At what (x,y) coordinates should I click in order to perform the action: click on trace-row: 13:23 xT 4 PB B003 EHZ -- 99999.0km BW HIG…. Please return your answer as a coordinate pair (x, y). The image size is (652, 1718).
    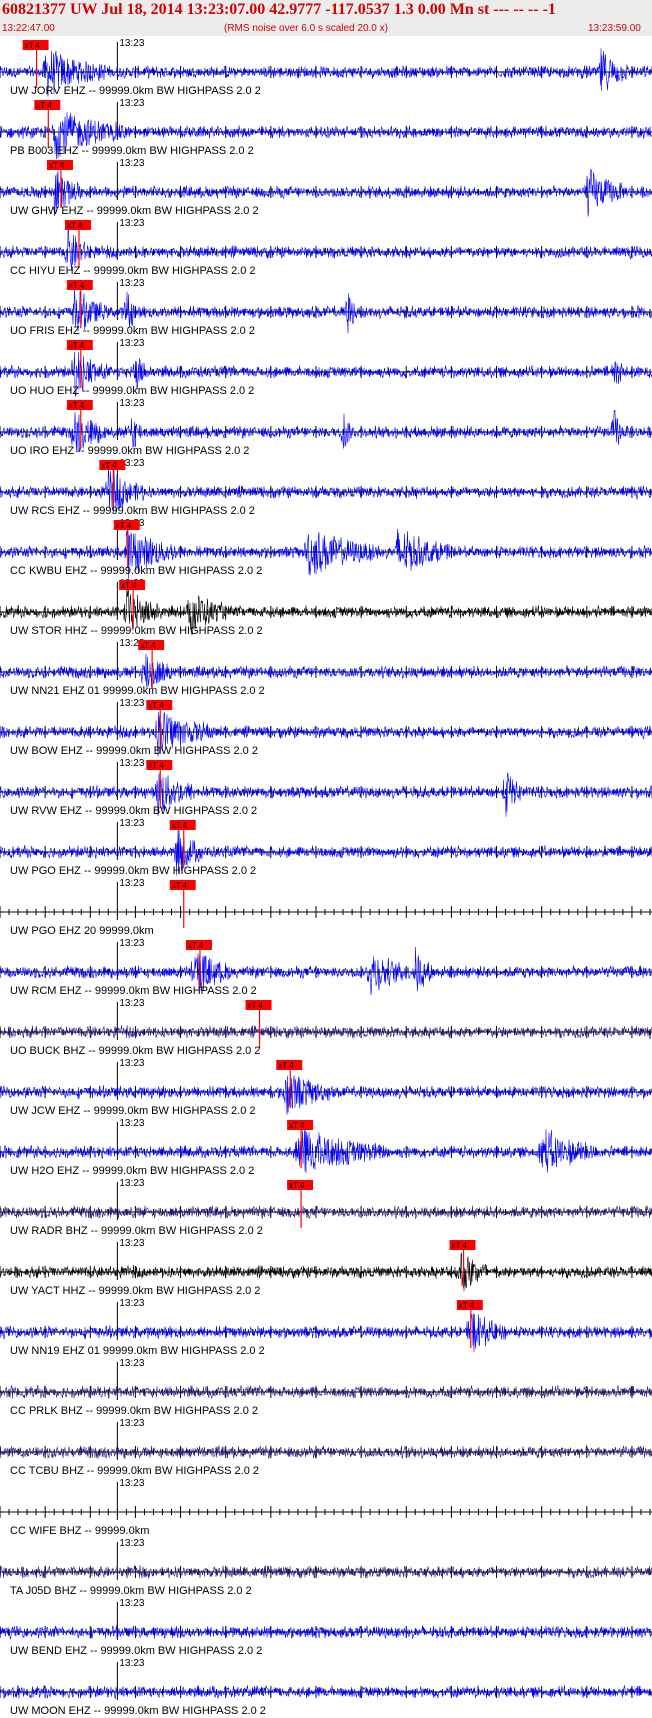
    Looking at the image, I should click on (326, 129).